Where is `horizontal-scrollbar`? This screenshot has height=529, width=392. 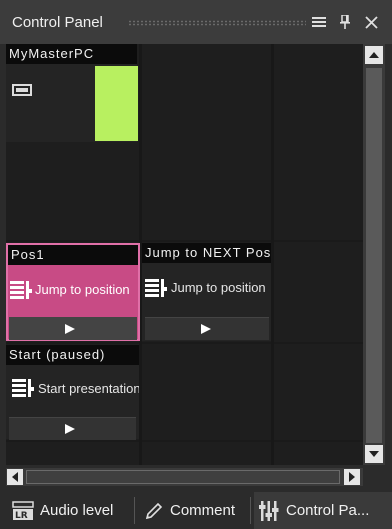 horizontal-scrollbar is located at coordinates (184, 477).